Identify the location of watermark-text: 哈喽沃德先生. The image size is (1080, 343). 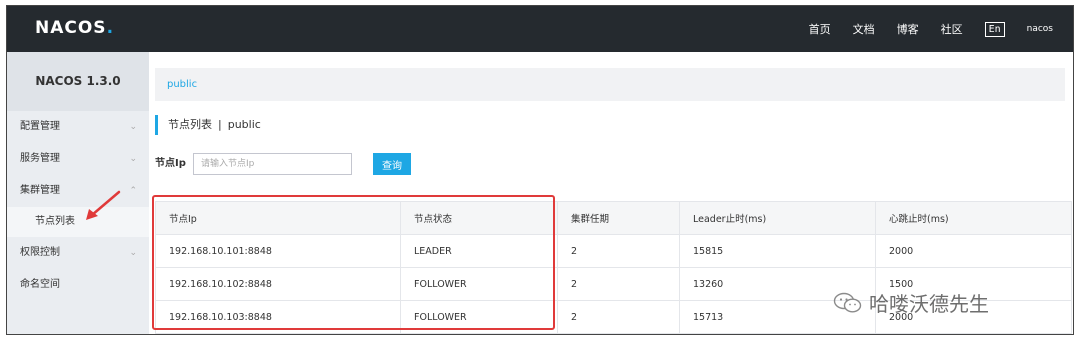
(929, 304).